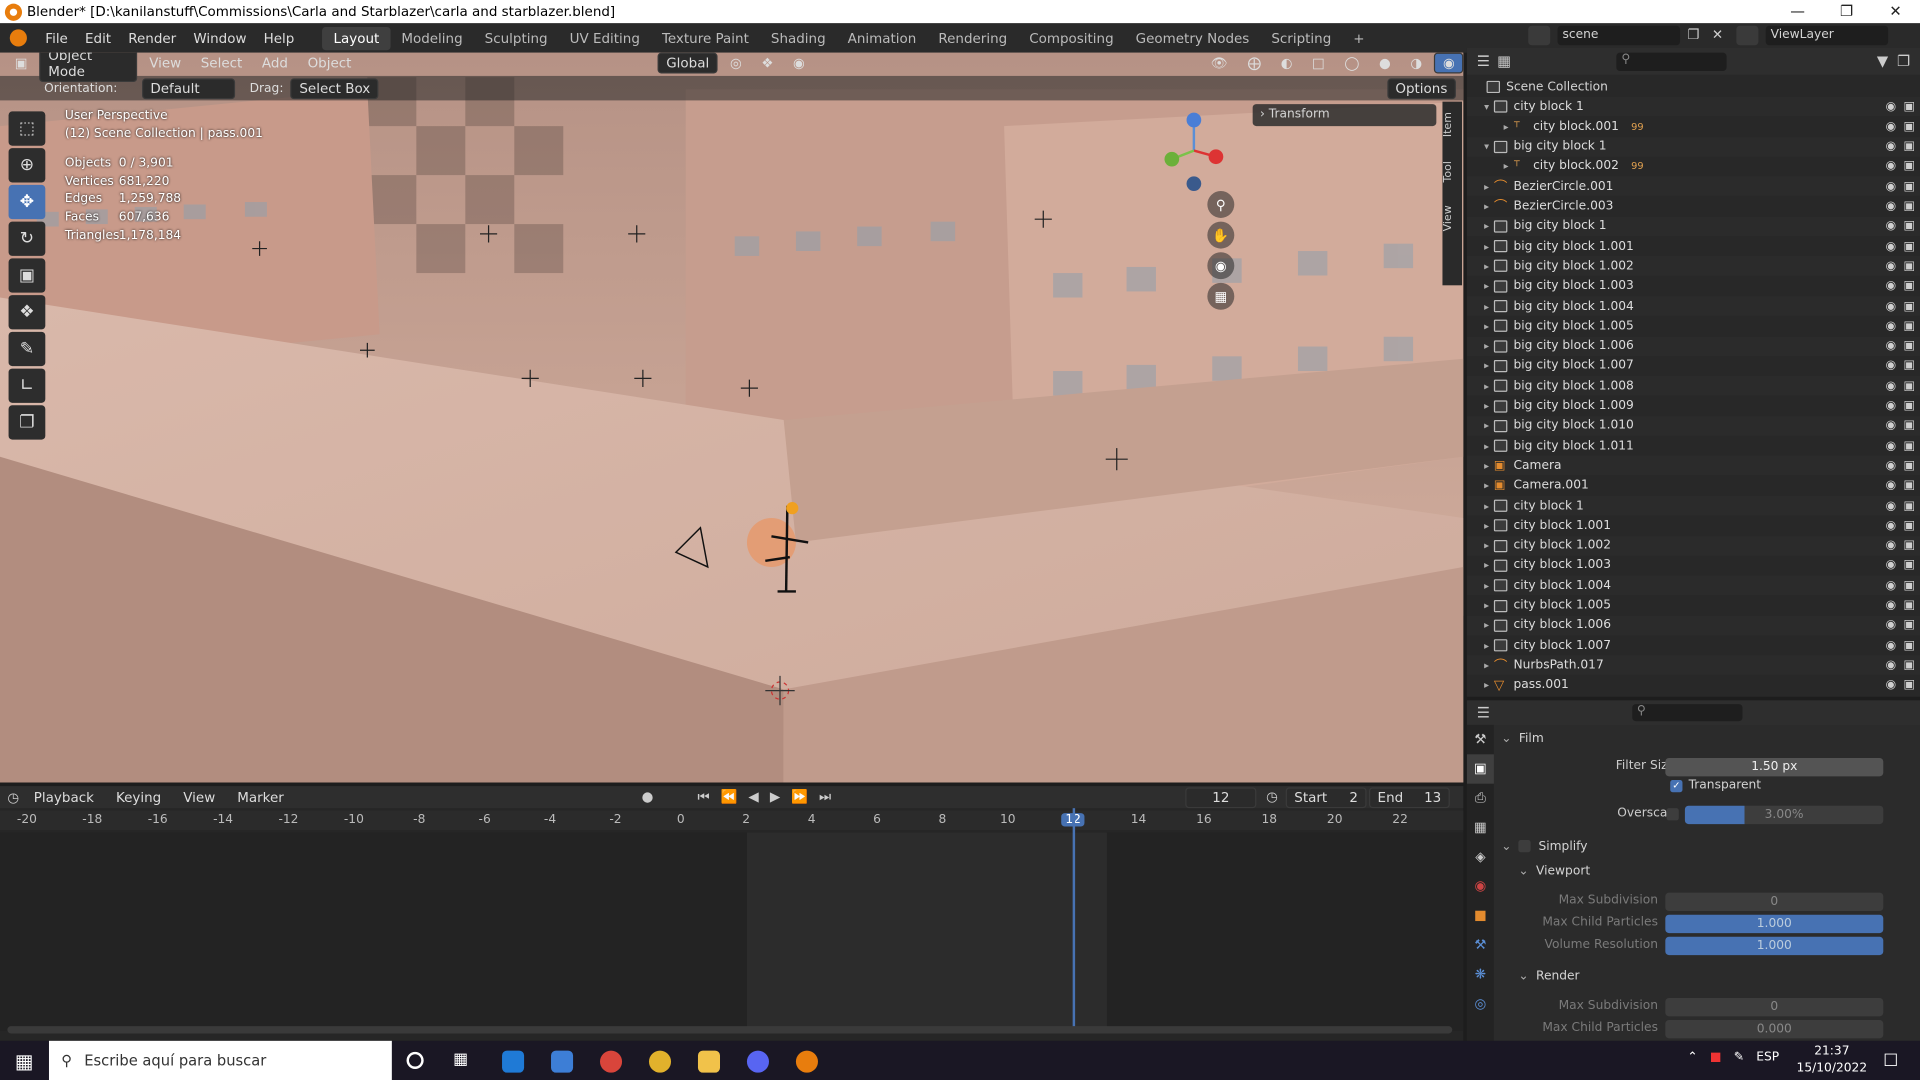 The width and height of the screenshot is (1920, 1080). What do you see at coordinates (729, 797) in the screenshot?
I see `prev-keyframe-icon: ⏪` at bounding box center [729, 797].